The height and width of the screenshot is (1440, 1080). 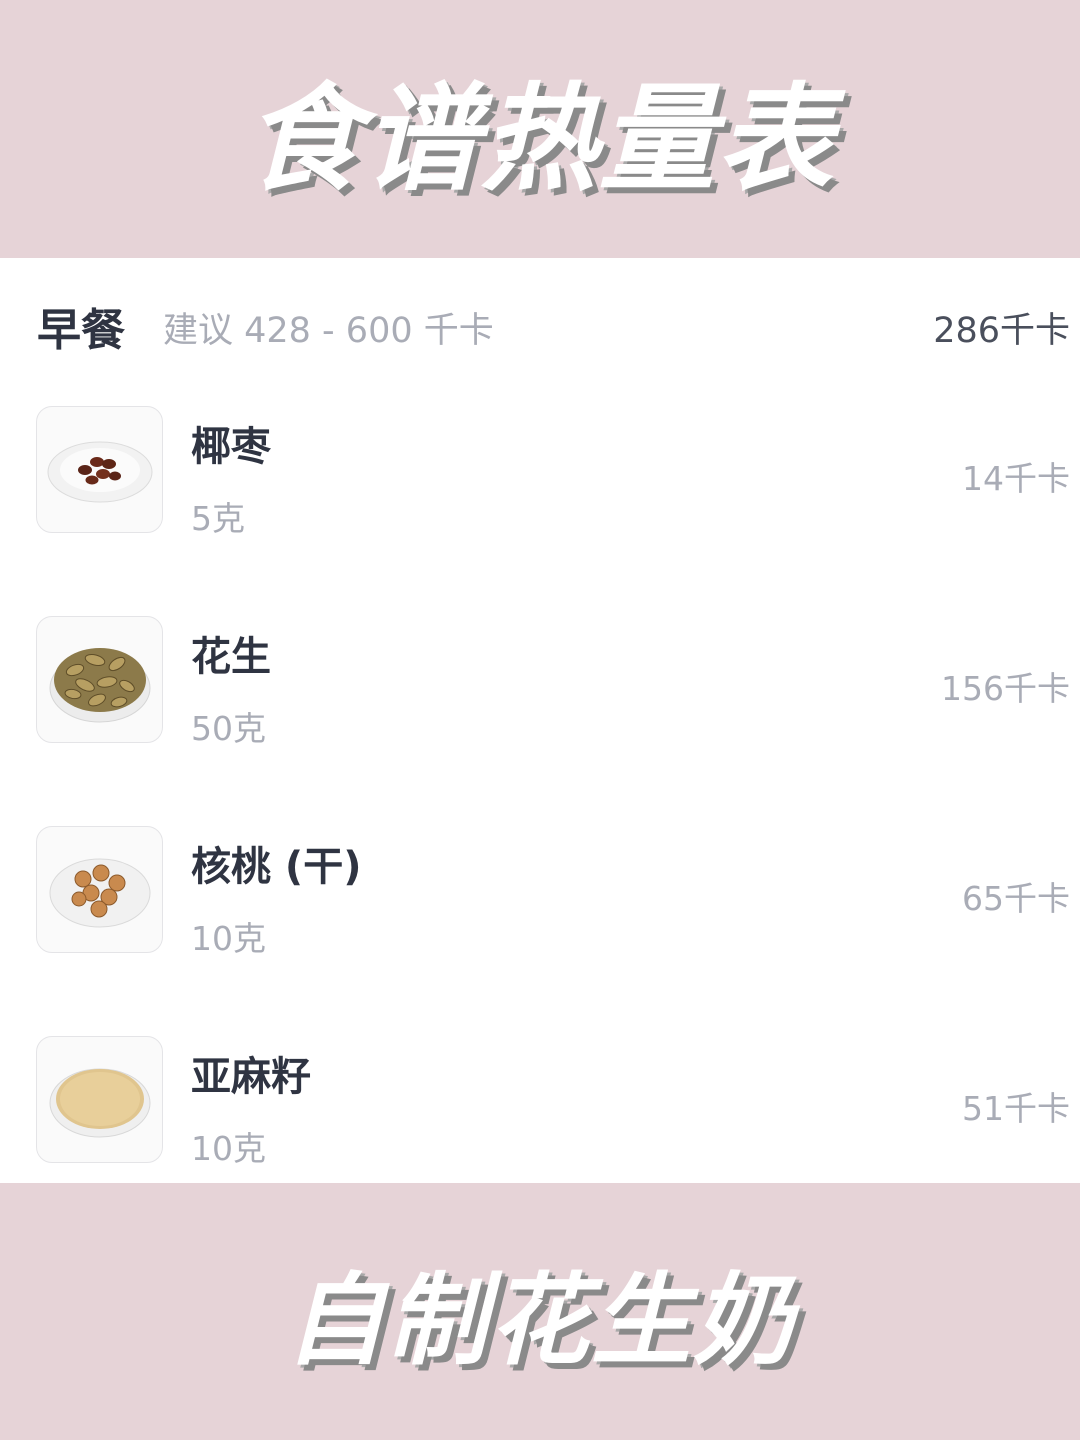 I want to click on item-amount: 50克, so click(x=228, y=728).